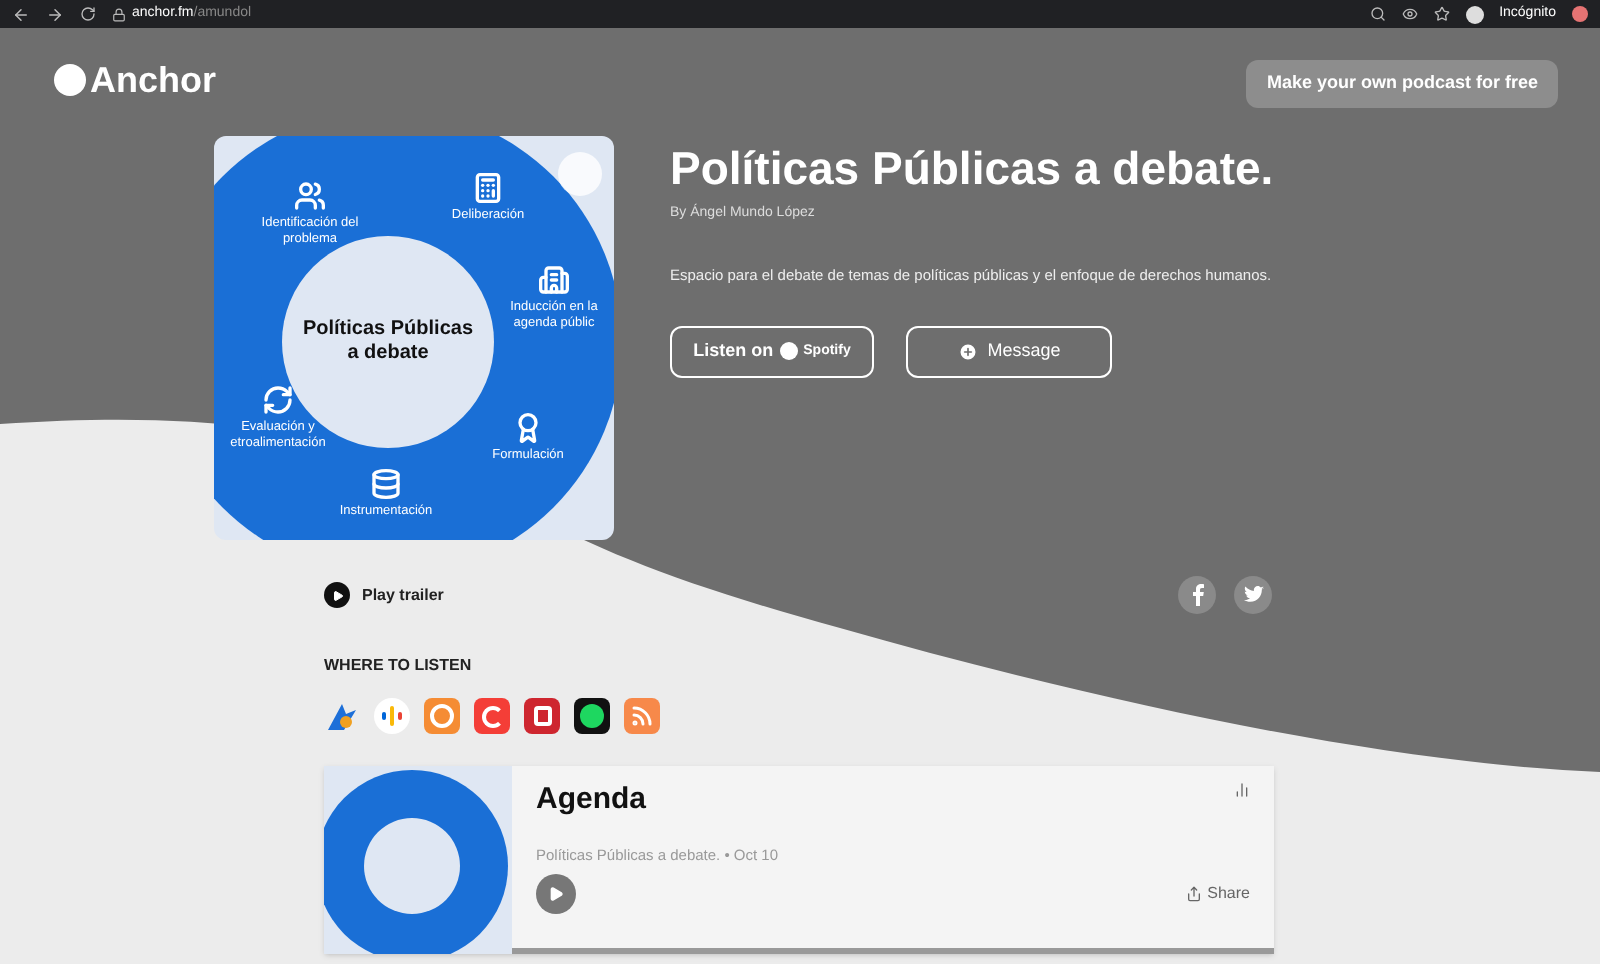 Image resolution: width=1600 pixels, height=964 pixels. Describe the element at coordinates (388, 342) in the screenshot. I see `cover-title: Políticas Públicas a debate` at that location.